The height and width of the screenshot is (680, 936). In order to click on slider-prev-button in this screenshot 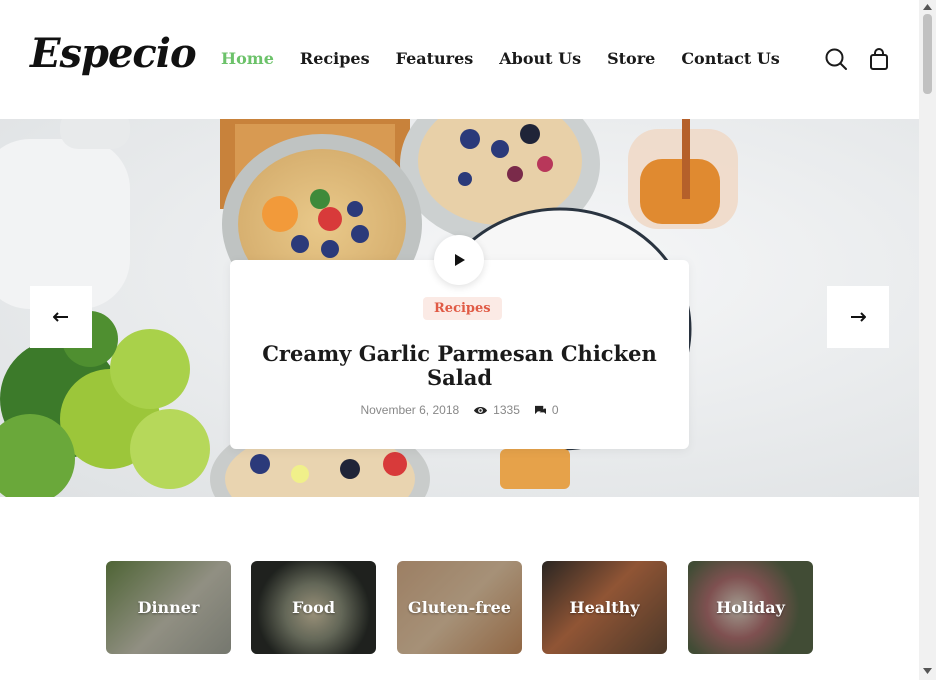, I will do `click(61, 317)`.